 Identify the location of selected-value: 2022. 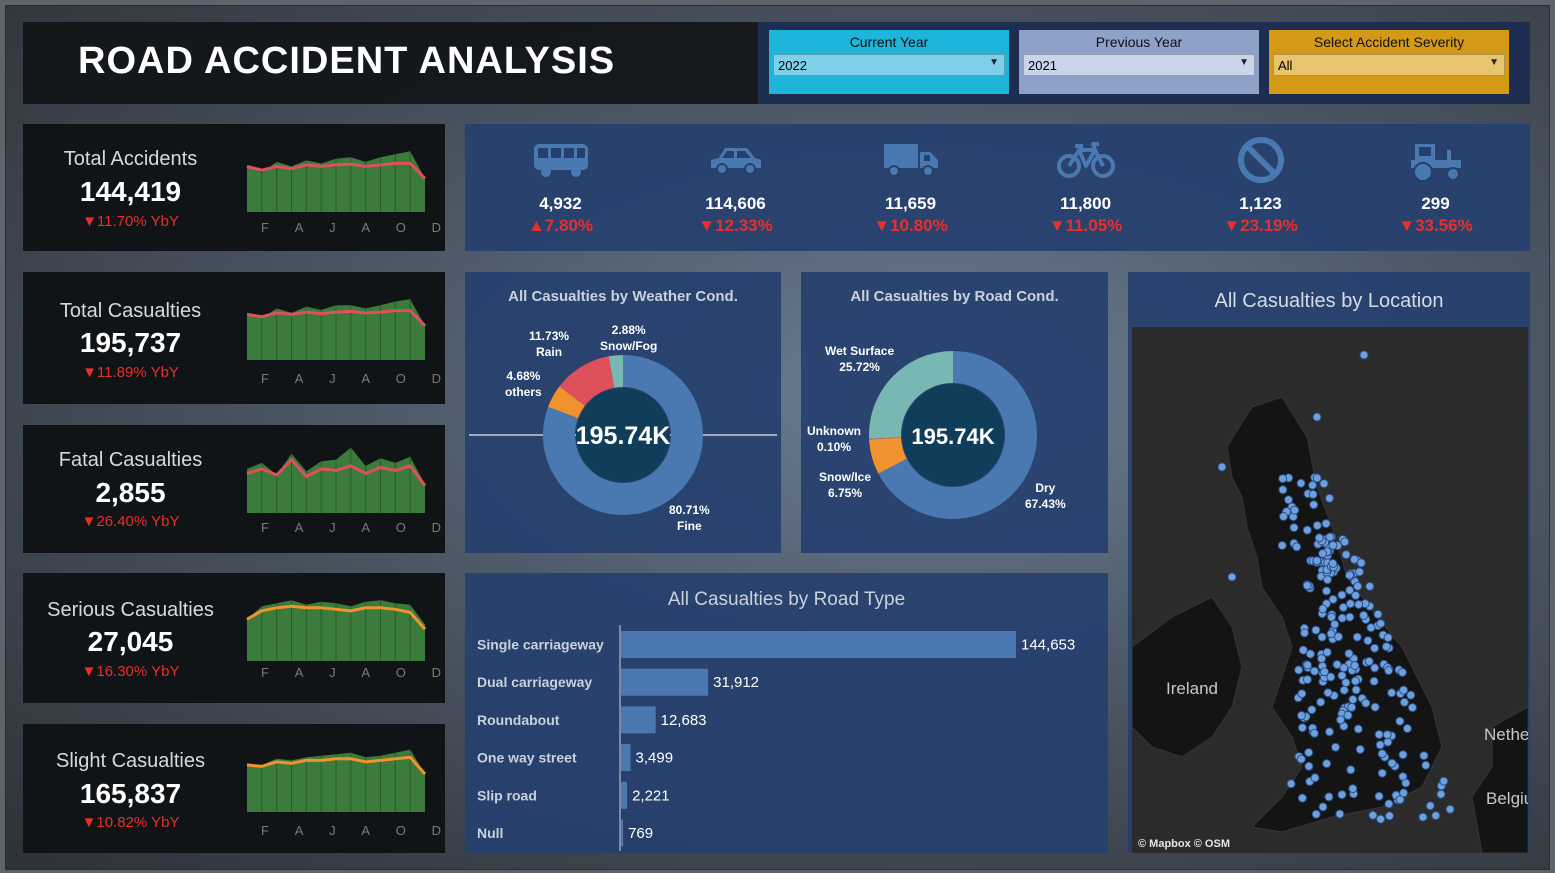
(792, 65).